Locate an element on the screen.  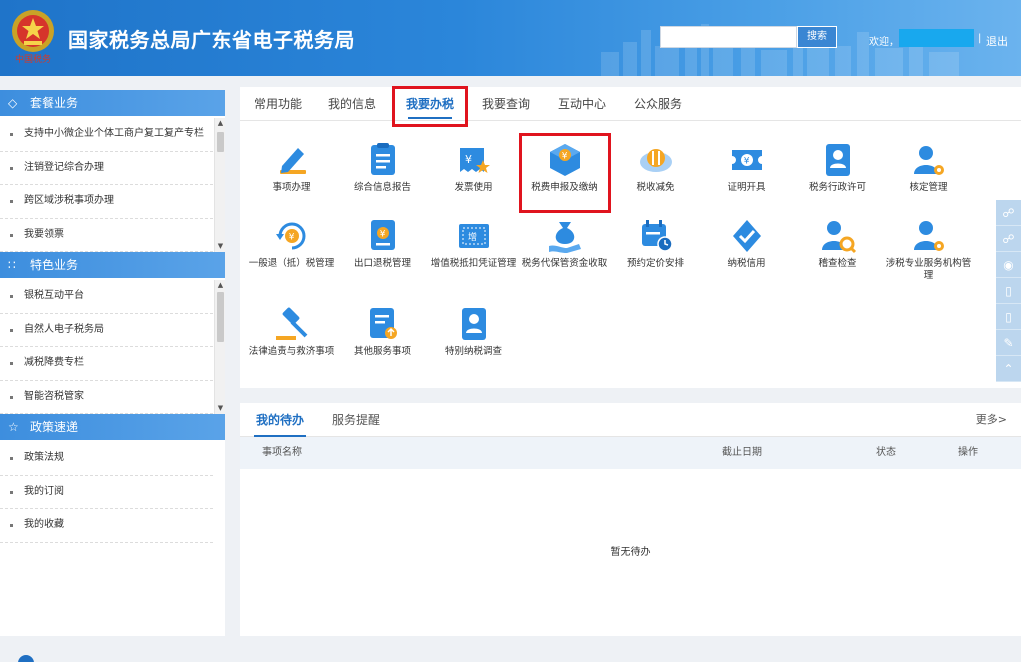
tab-my-info: 我的信息 is located at coordinates (352, 104).